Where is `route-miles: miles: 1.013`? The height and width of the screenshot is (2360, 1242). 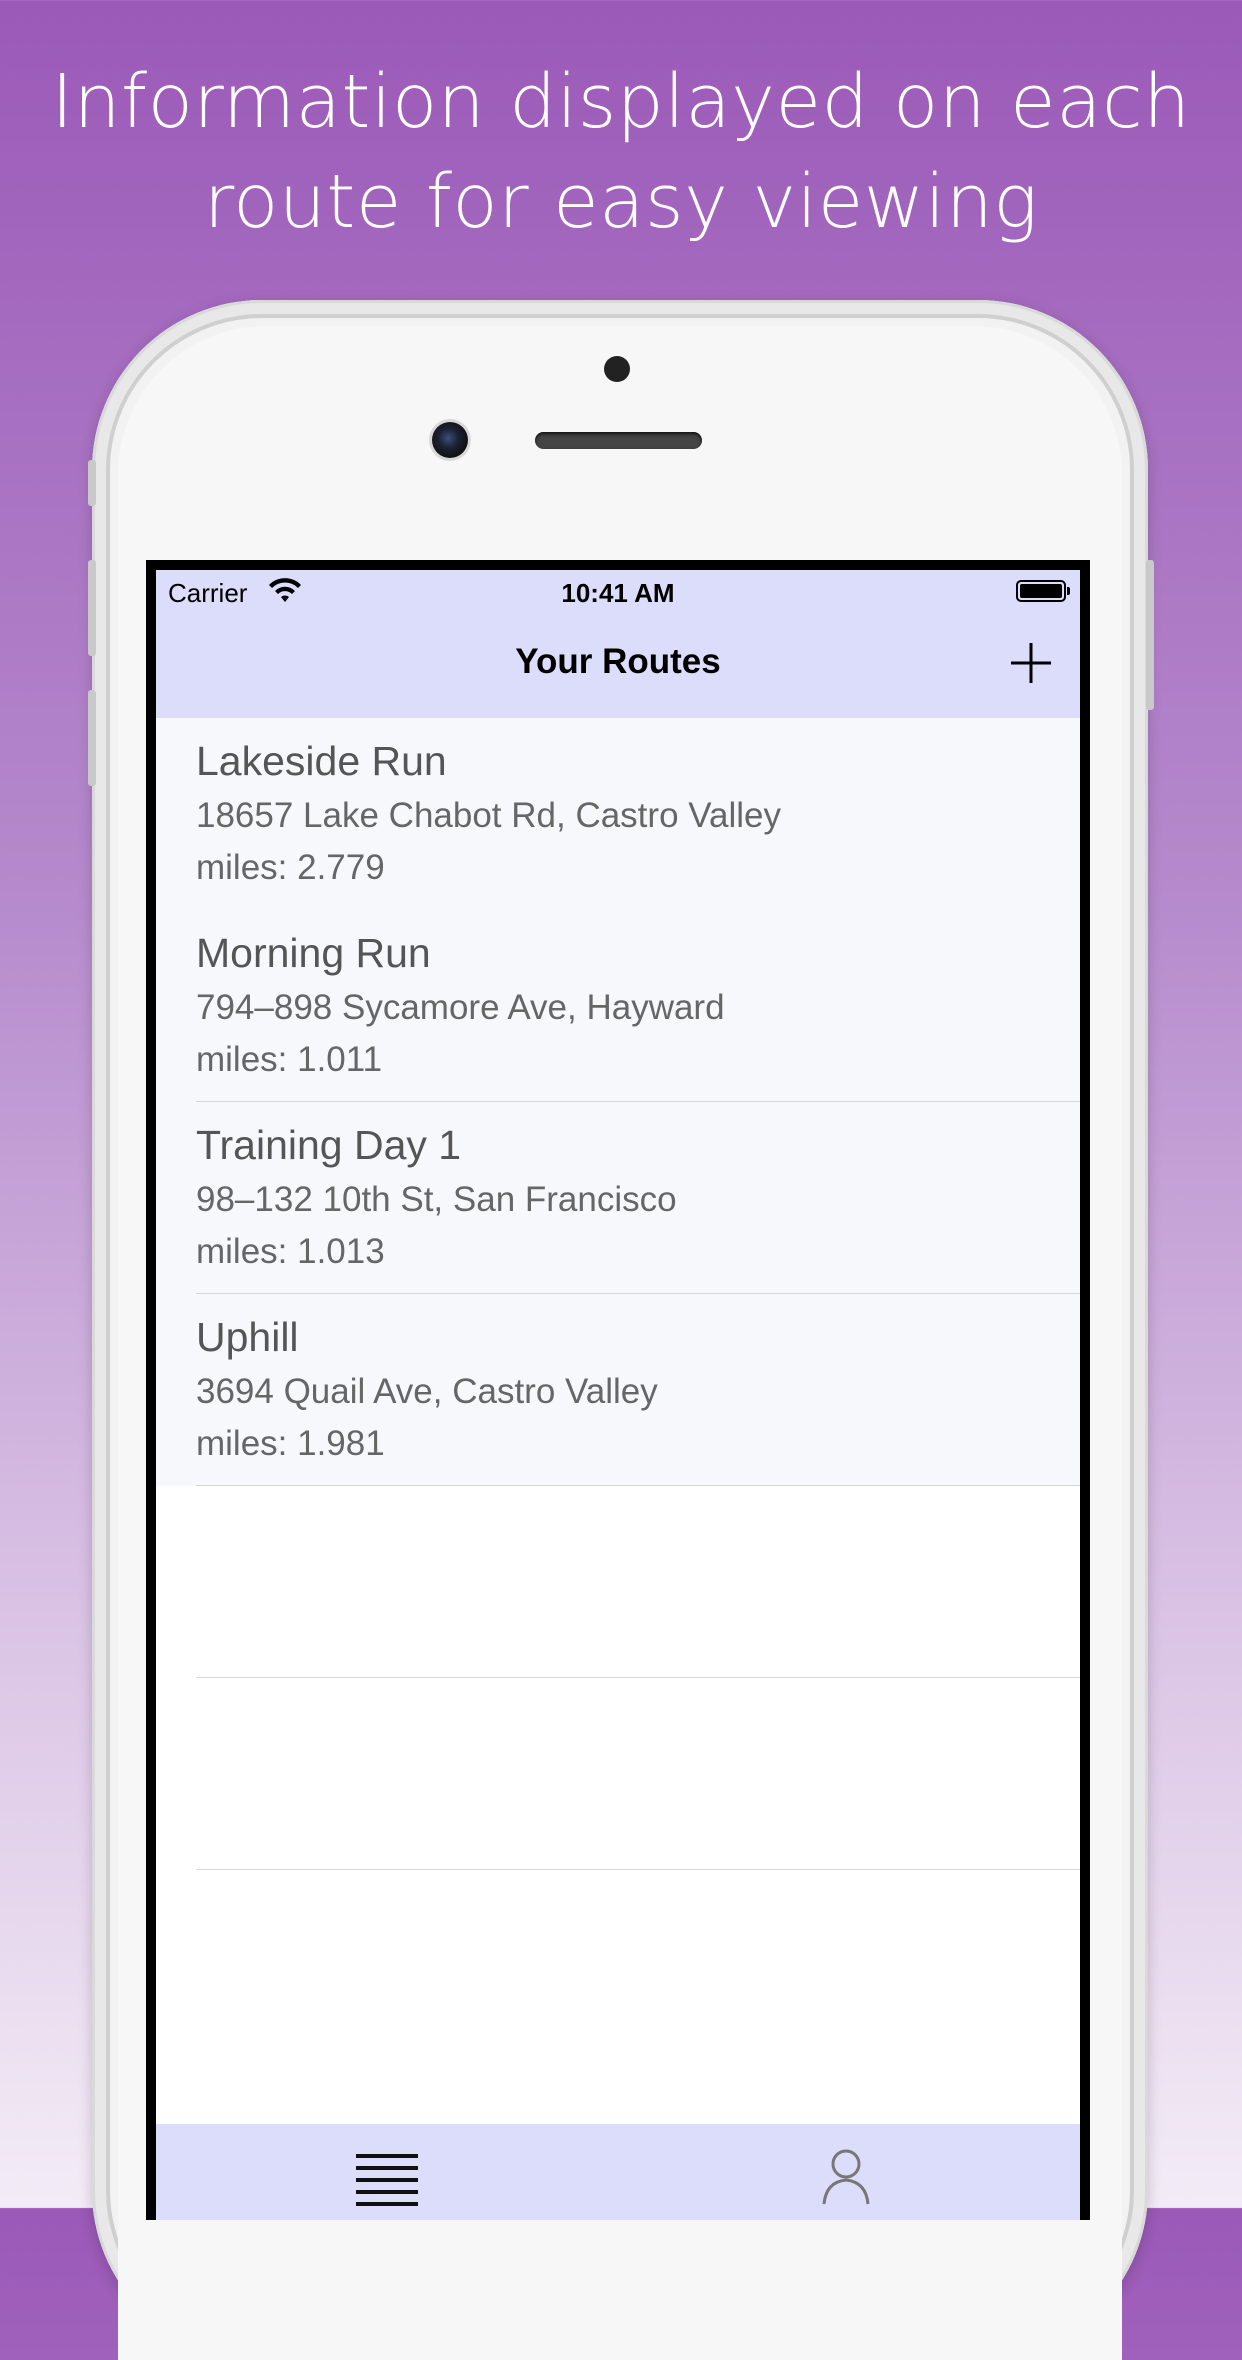 route-miles: miles: 1.013 is located at coordinates (290, 1251).